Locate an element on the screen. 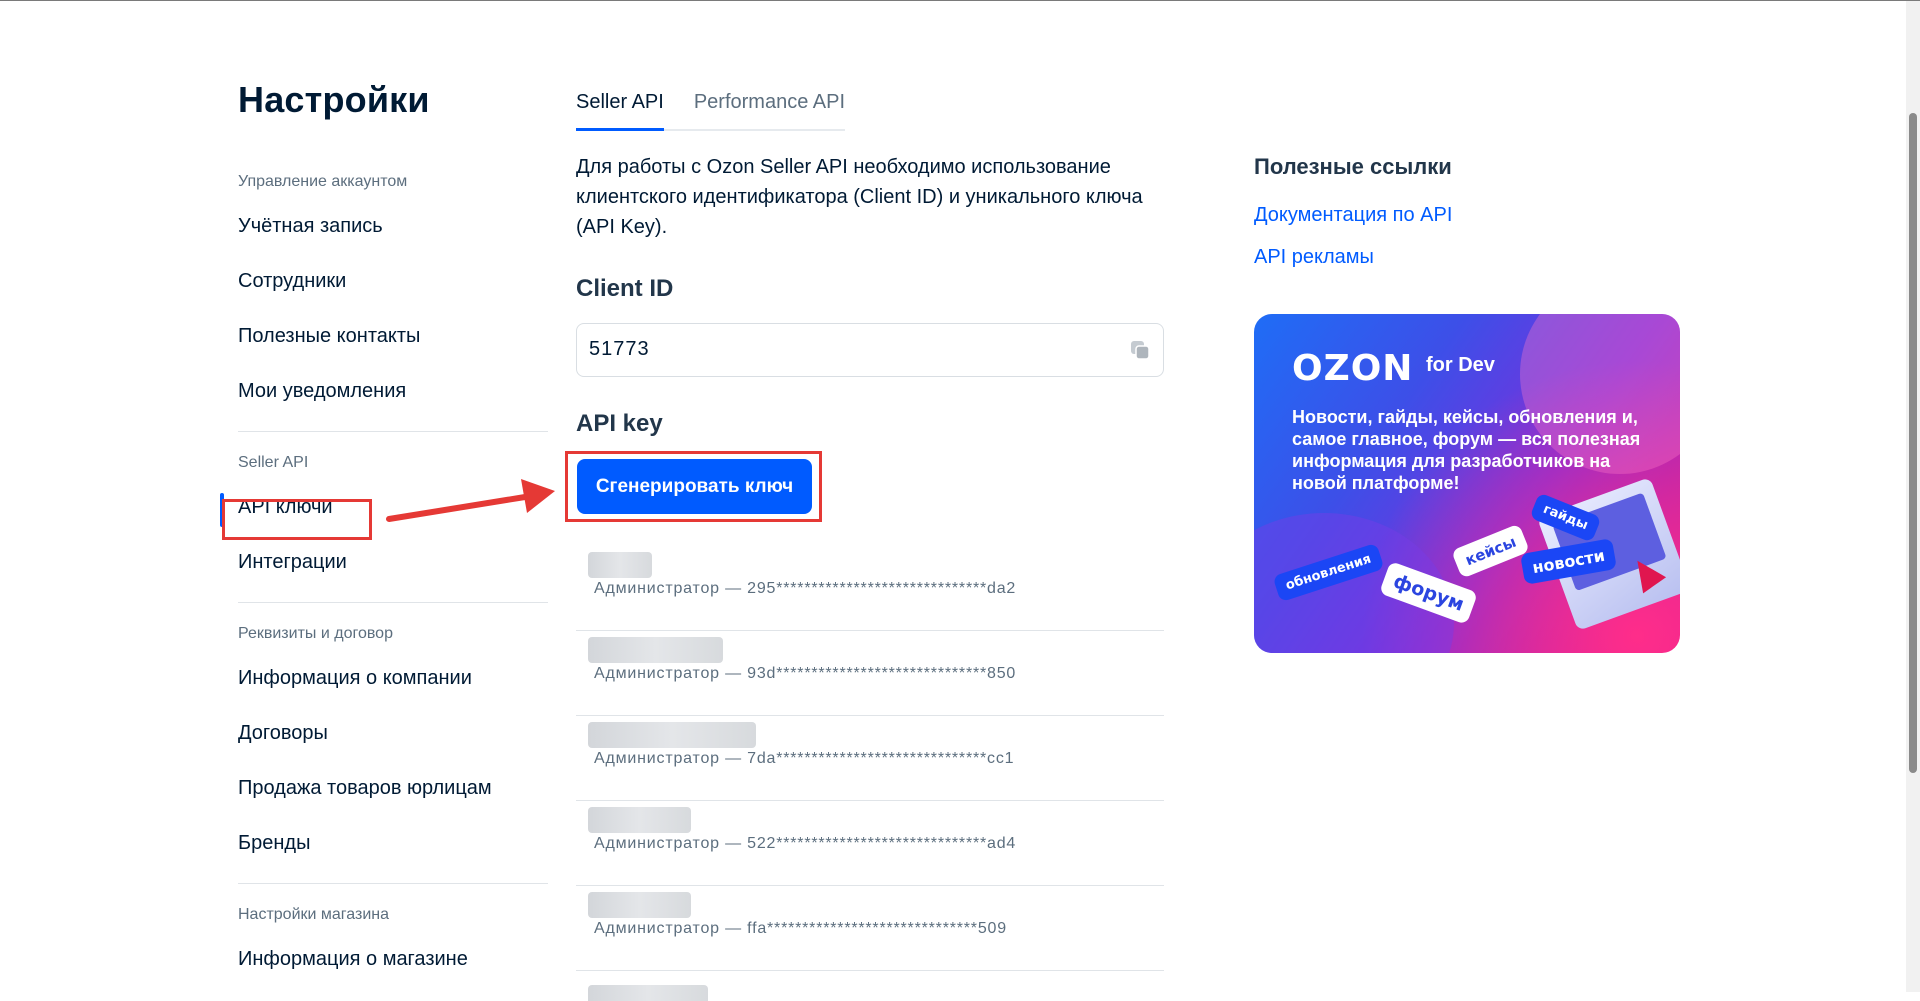  ozon-logo: OZON is located at coordinates (1353, 368).